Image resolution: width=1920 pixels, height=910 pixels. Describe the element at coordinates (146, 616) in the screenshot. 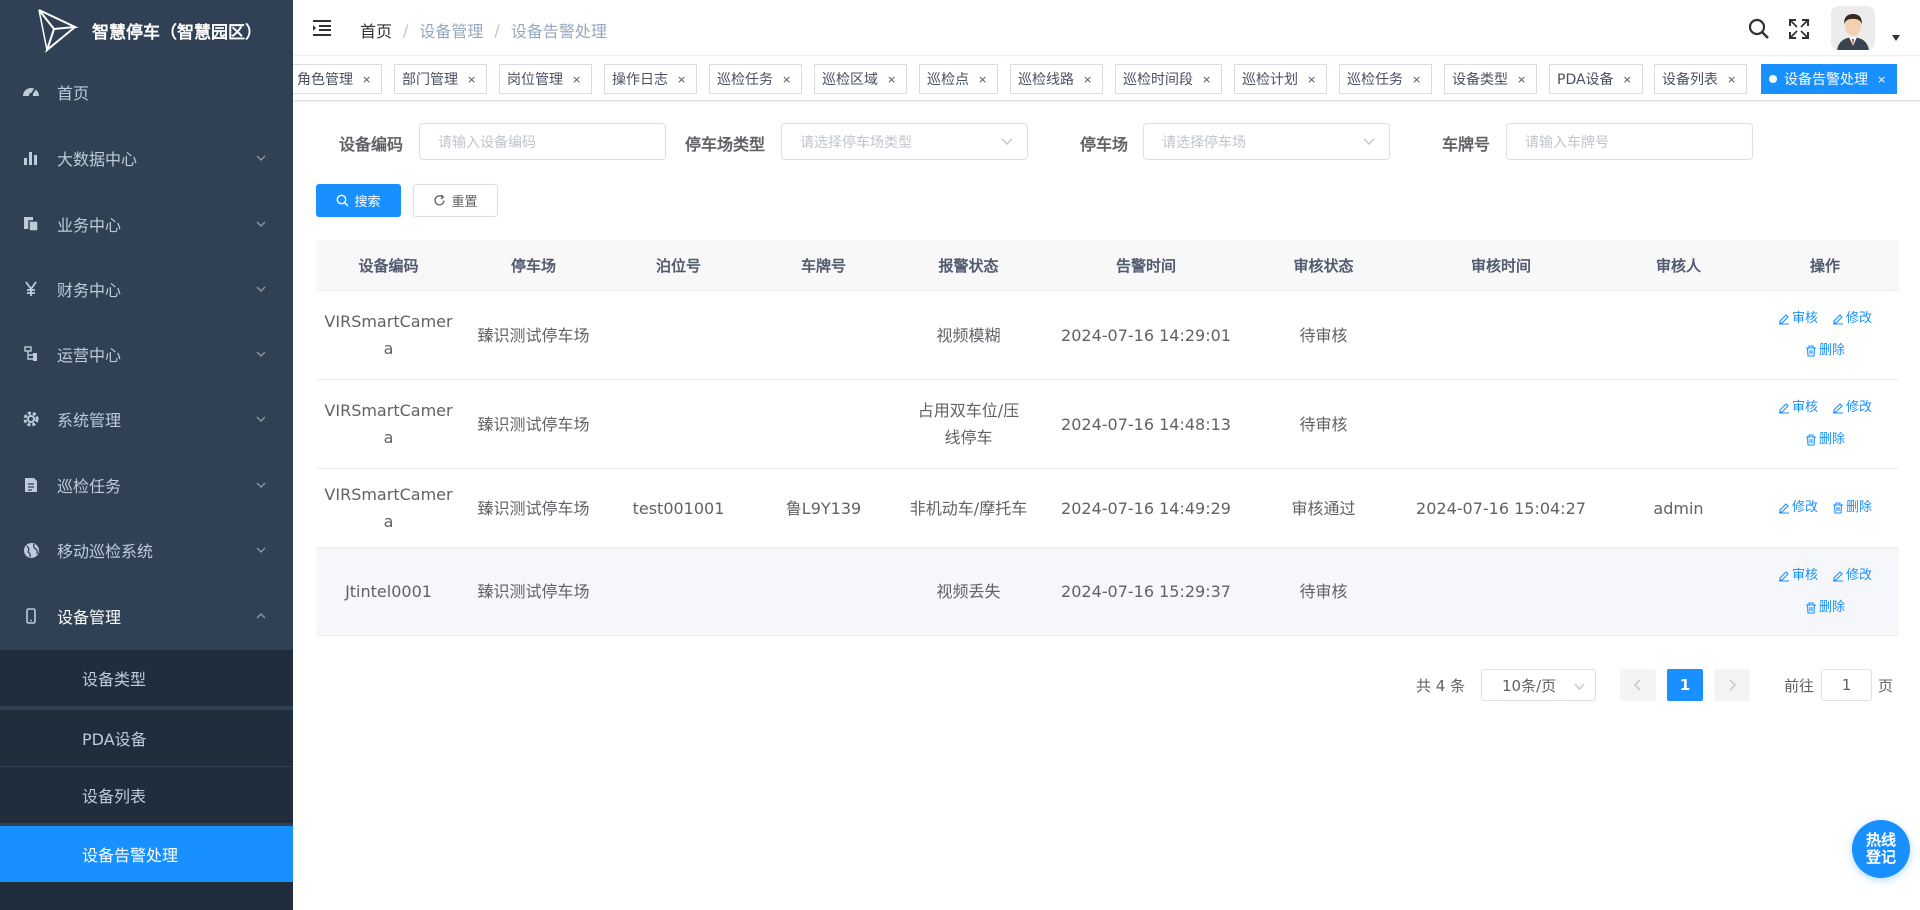

I see `sidebar-item-device-management: 设备管理` at that location.